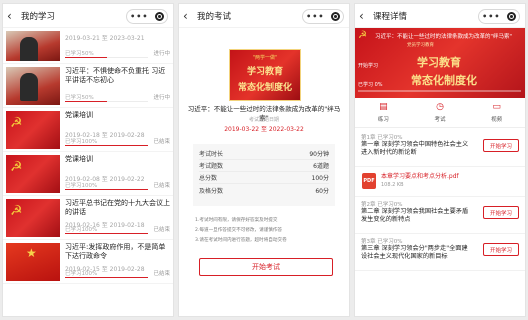  I want to click on start-exam-button: 开始考试, so click(266, 267).